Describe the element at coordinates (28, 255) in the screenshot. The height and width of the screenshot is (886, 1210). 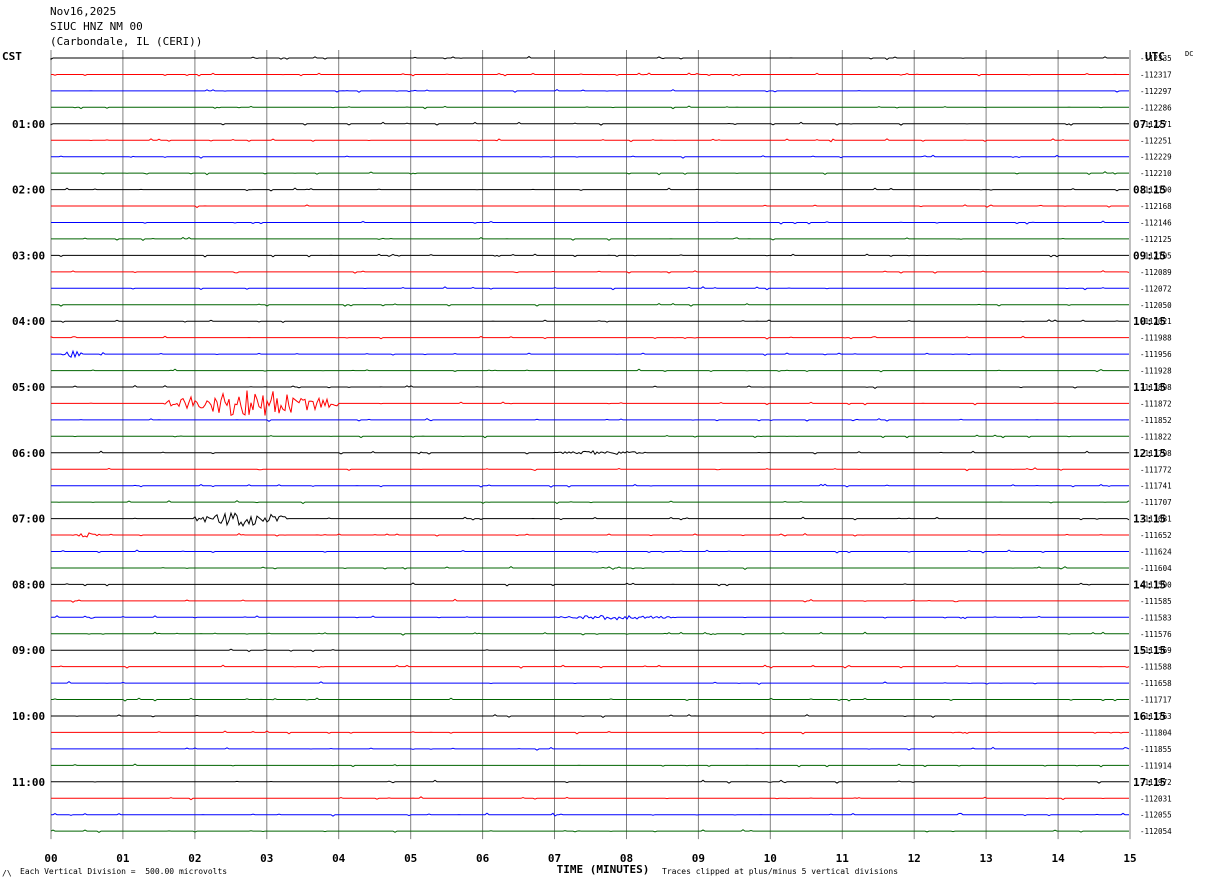
I see `cst-hour-label: 03:00` at that location.